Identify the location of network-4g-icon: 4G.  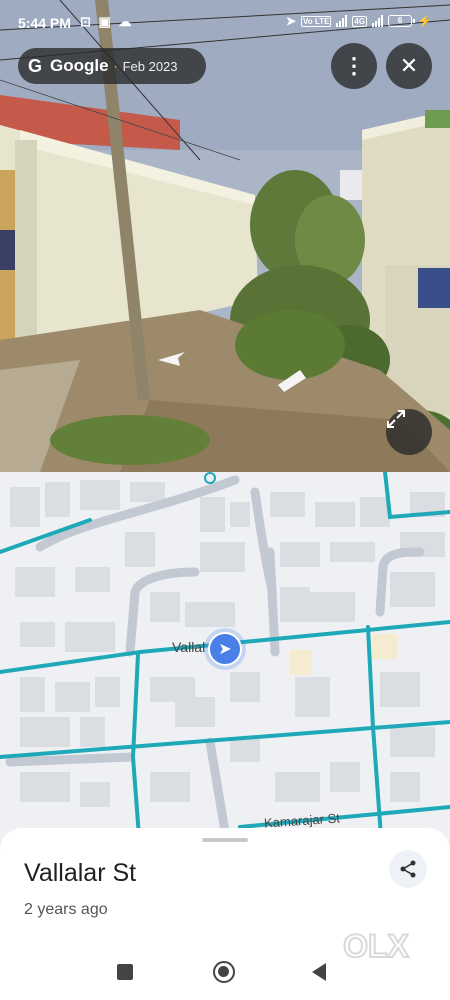
(360, 21).